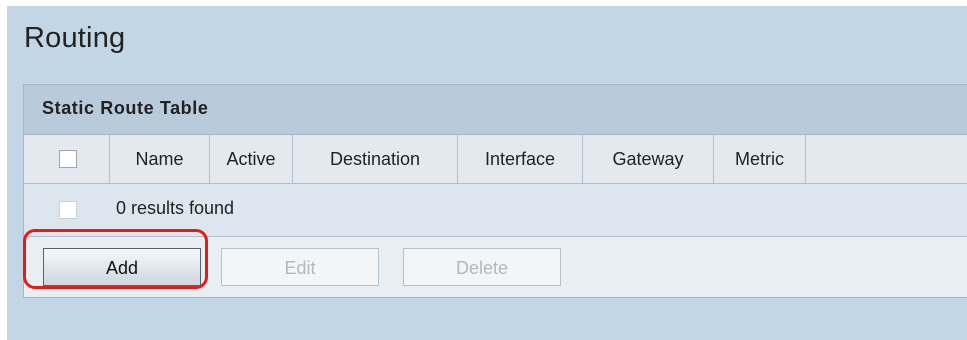 This screenshot has width=967, height=340. I want to click on select-all-checkbox, so click(68, 159).